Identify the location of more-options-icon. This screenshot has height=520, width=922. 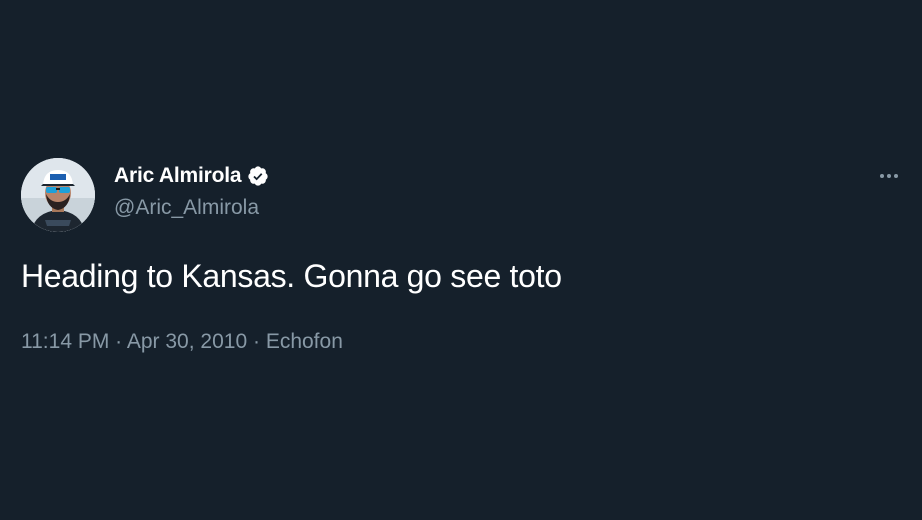
(889, 176).